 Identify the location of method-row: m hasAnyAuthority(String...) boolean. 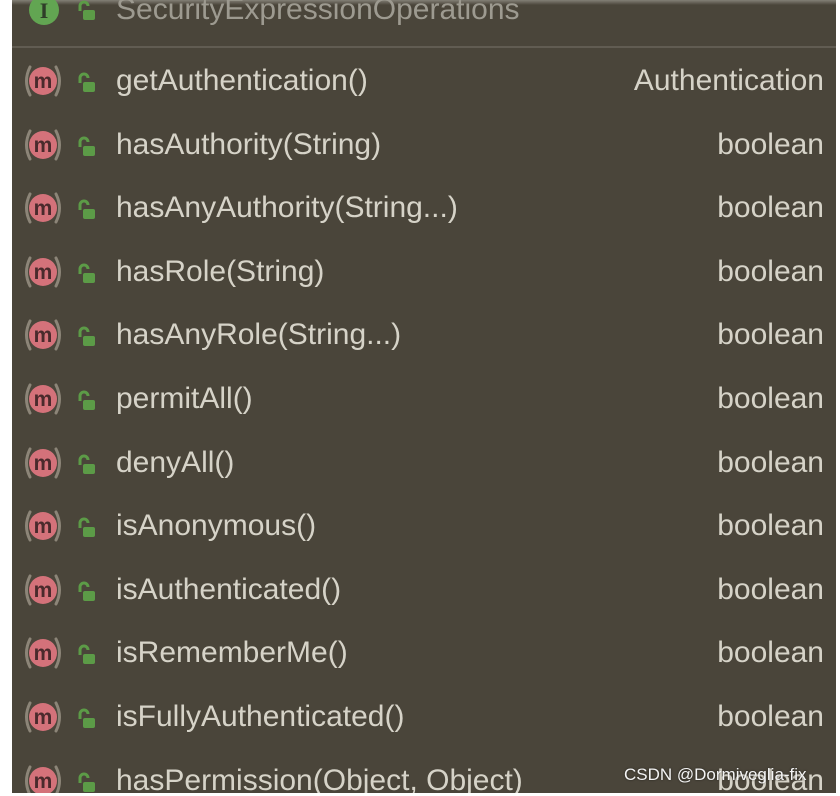
(424, 208).